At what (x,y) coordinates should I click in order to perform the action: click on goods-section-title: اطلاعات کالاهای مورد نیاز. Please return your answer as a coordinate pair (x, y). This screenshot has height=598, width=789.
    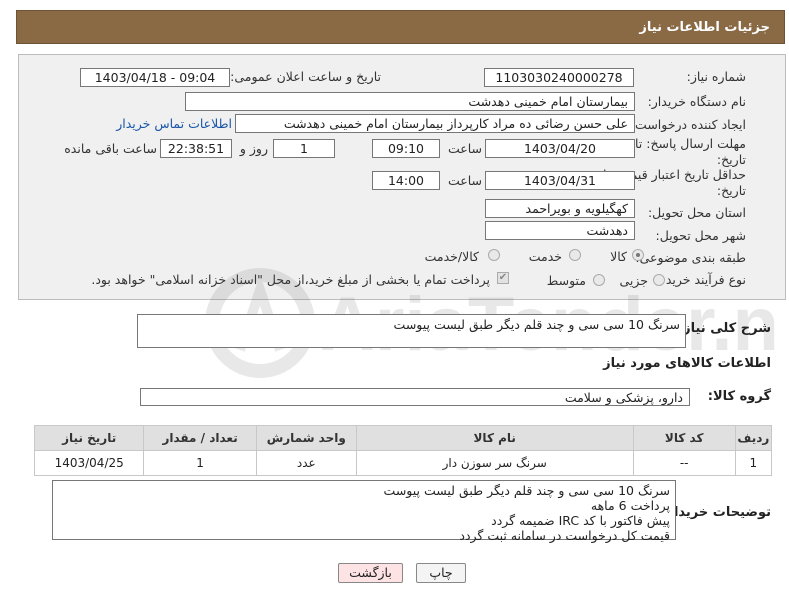
    Looking at the image, I should click on (687, 363).